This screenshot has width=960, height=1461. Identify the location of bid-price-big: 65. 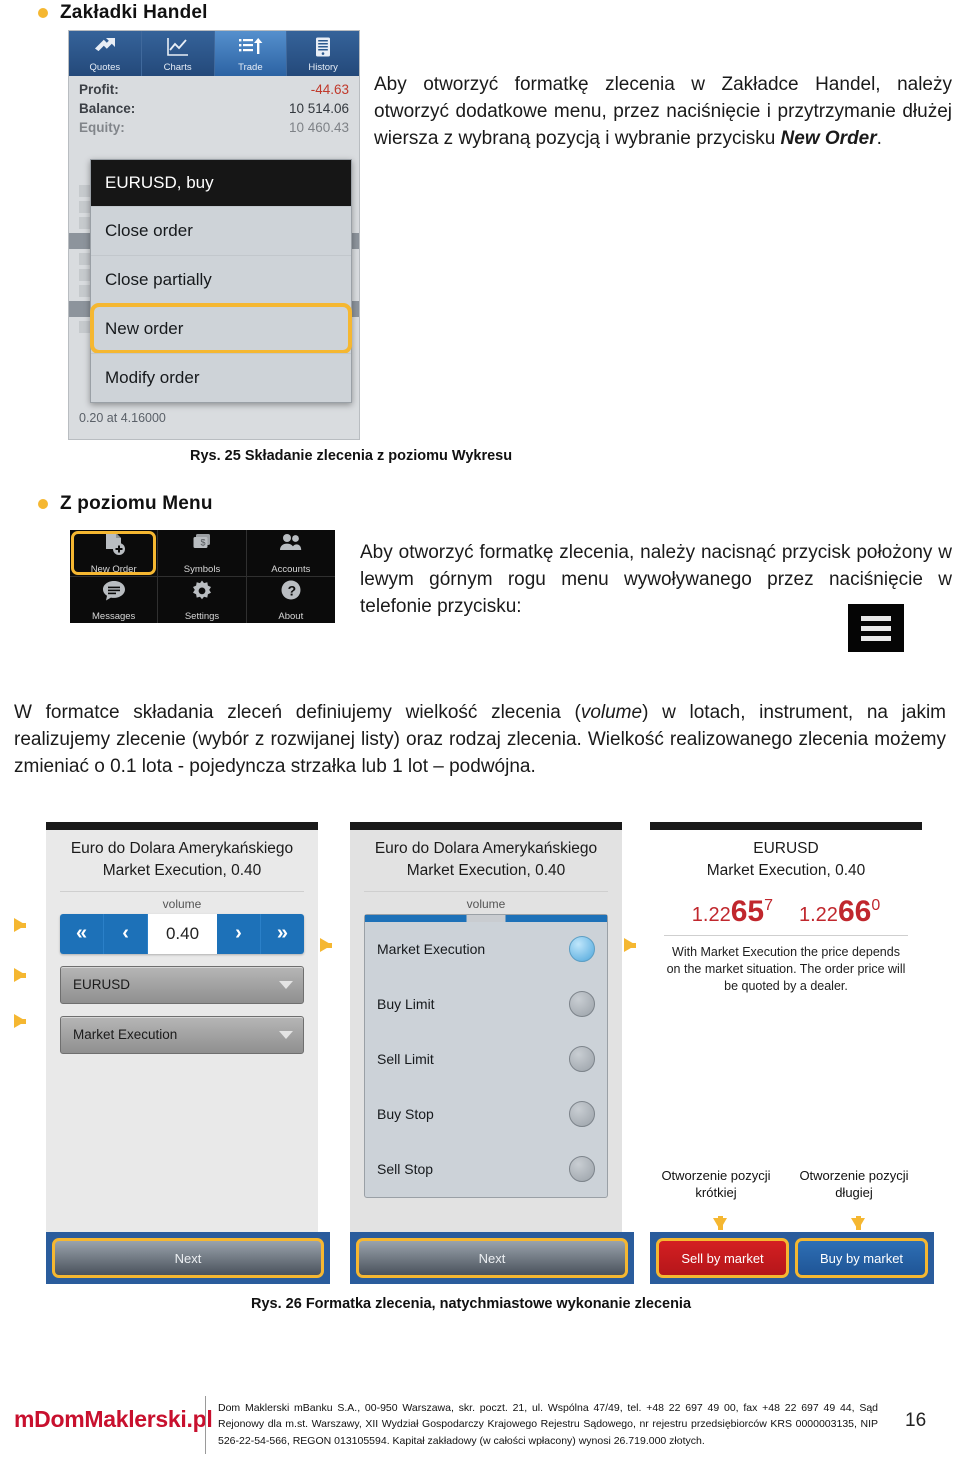
(747, 911).